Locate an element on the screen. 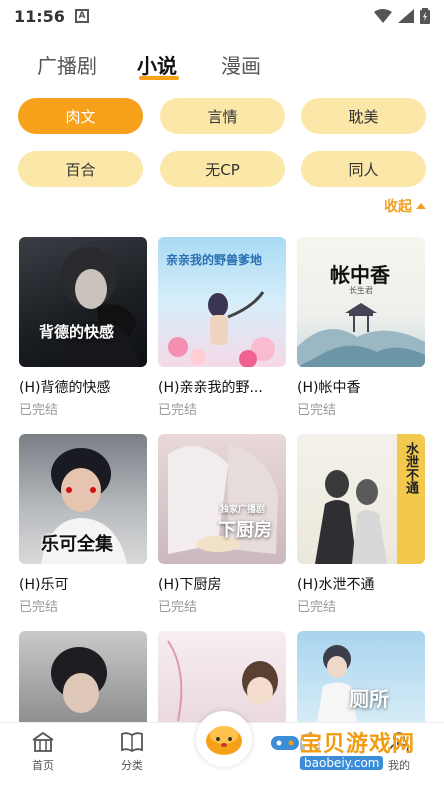 This screenshot has width=444, height=789. category-chip: 同人 is located at coordinates (363, 169).